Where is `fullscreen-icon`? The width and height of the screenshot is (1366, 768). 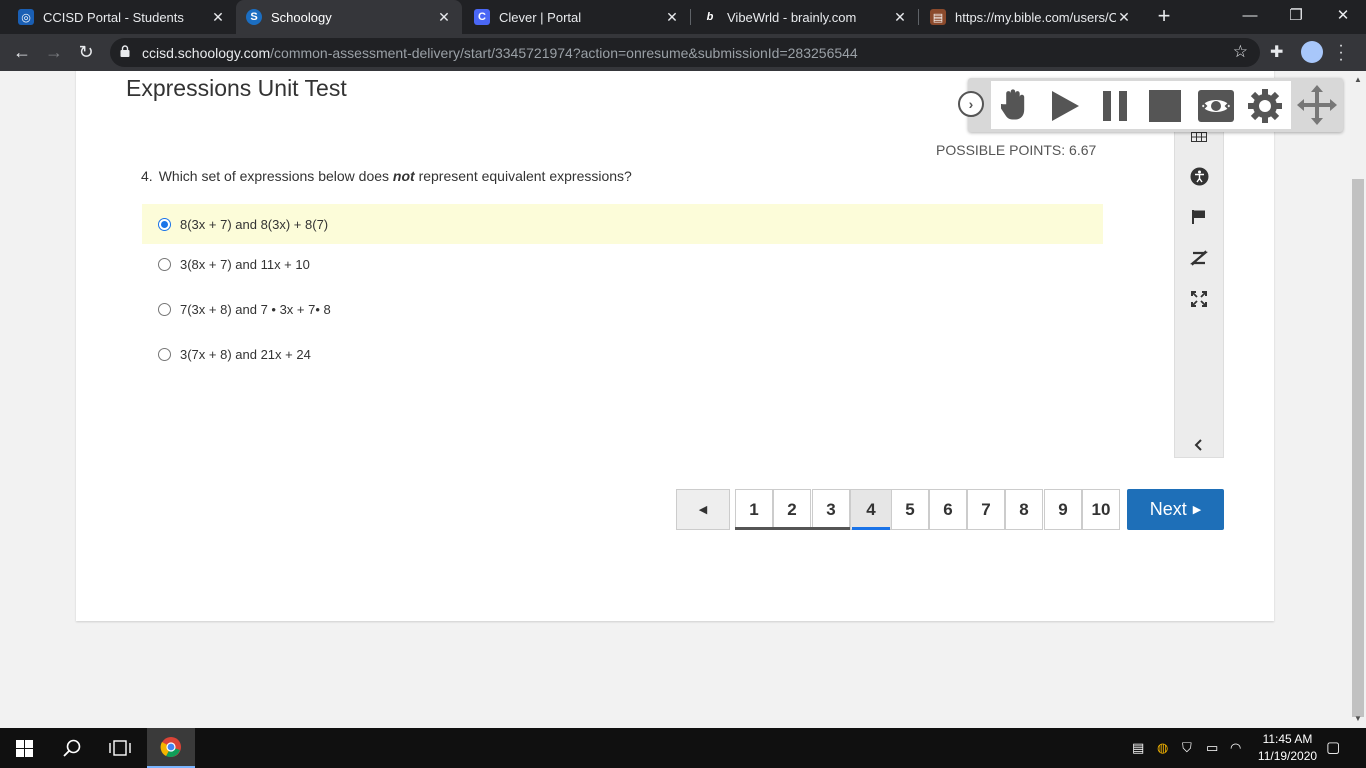 fullscreen-icon is located at coordinates (1199, 299).